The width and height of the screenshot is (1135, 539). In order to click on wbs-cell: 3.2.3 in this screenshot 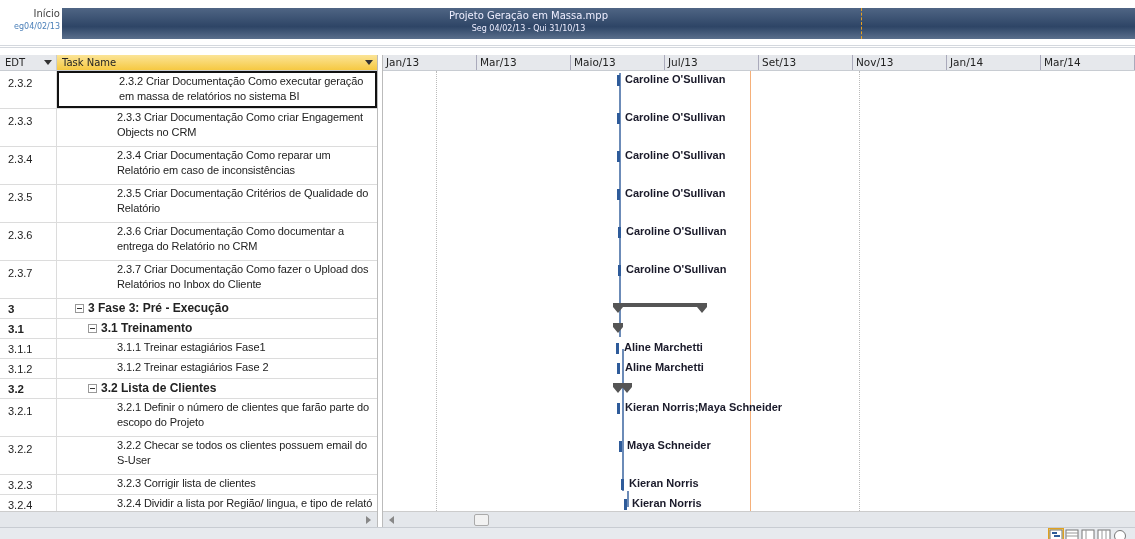, I will do `click(28, 484)`.